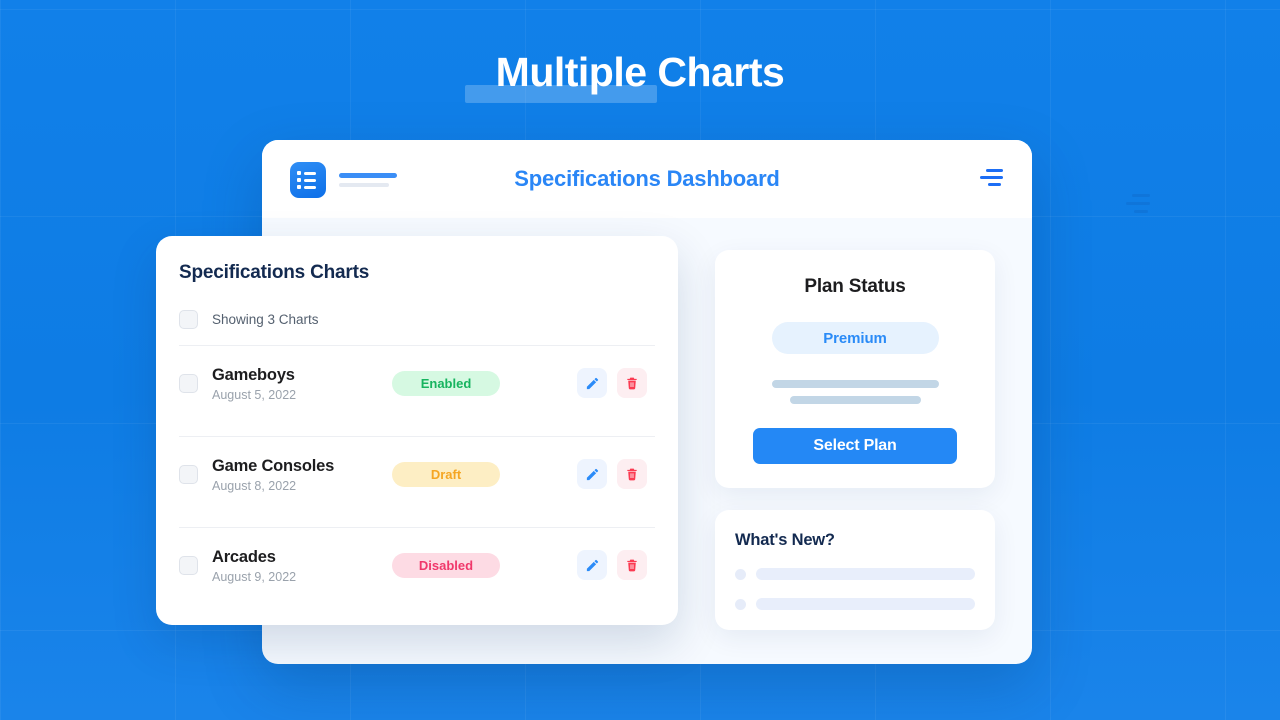 This screenshot has width=1280, height=720. Describe the element at coordinates (244, 556) in the screenshot. I see `row-name: Arcades` at that location.